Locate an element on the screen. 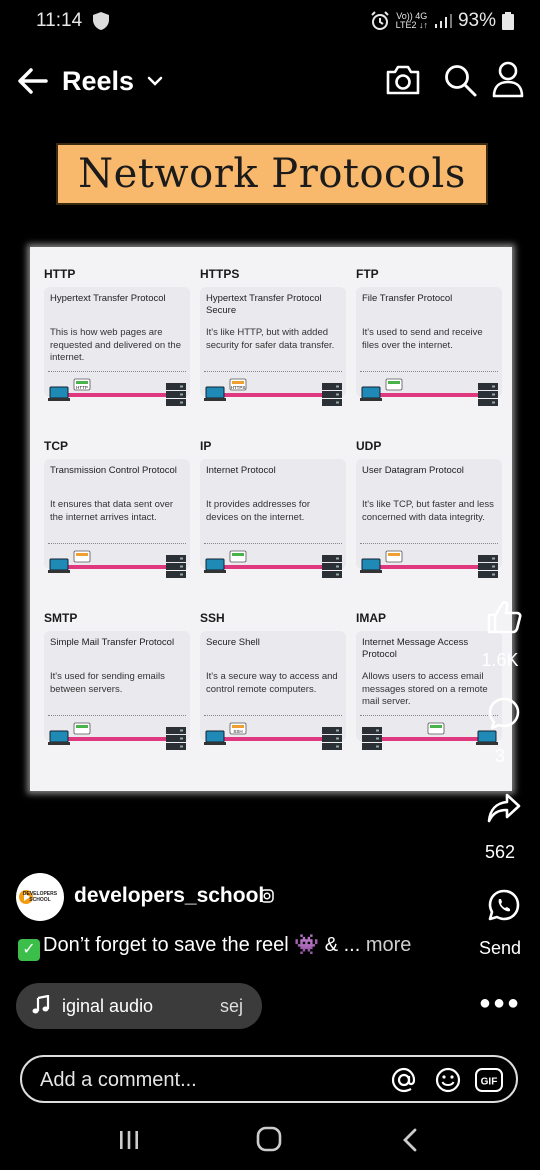  home-icon is located at coordinates (269, 1139).